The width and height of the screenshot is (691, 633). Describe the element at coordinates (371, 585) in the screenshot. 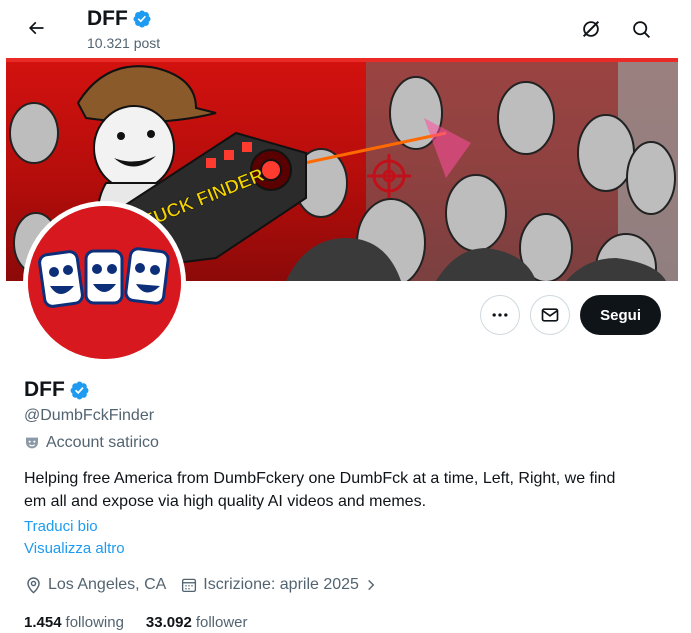

I see `chevron-right-icon` at that location.